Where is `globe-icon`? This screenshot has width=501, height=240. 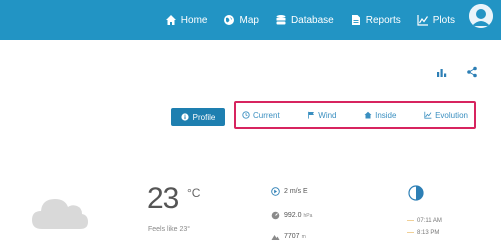
globe-icon is located at coordinates (229, 20).